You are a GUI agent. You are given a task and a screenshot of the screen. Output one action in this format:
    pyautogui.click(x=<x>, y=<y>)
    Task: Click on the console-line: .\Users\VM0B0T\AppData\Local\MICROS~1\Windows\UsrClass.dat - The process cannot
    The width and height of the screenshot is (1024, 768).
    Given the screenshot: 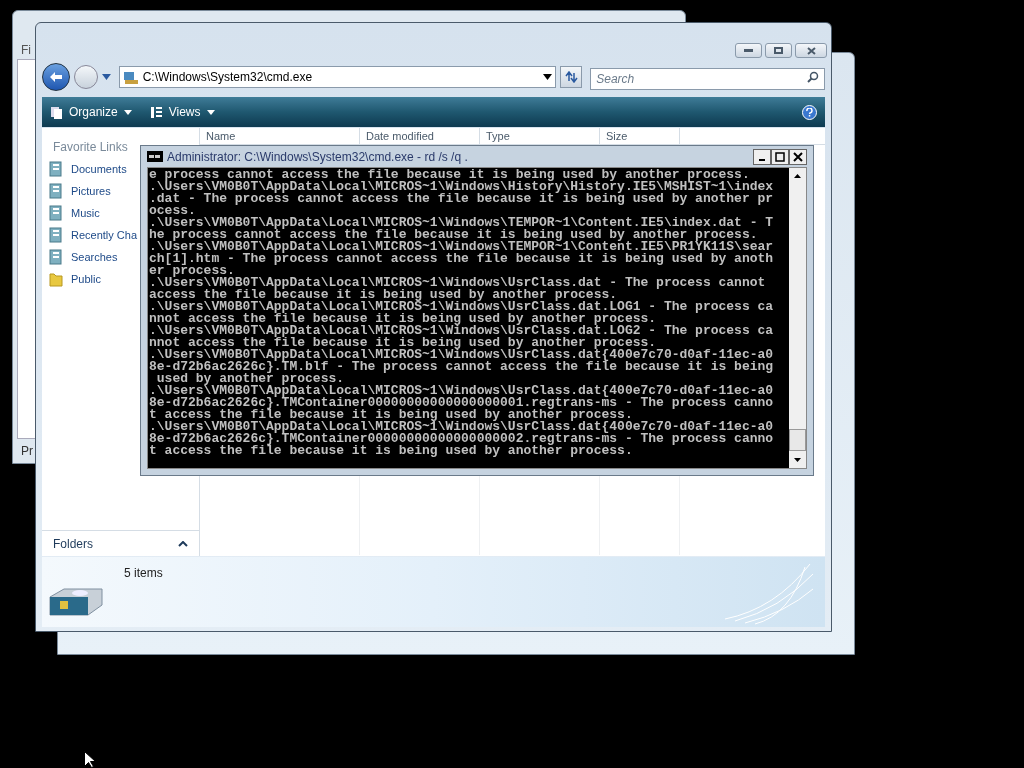 What is the action you would take?
    pyautogui.click(x=457, y=283)
    